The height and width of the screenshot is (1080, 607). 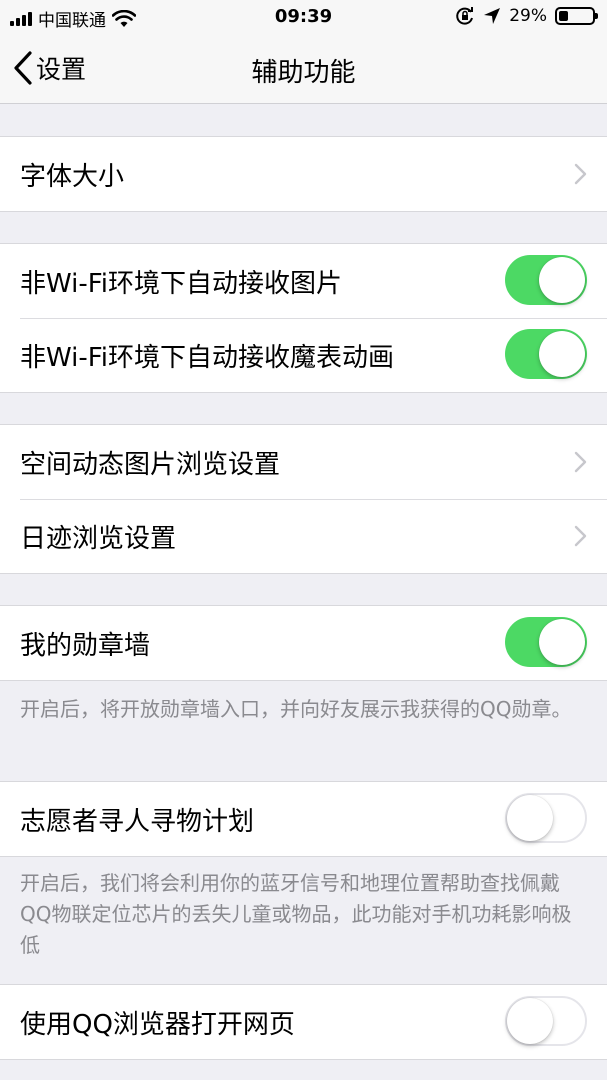 I want to click on qq-browser-toggle, so click(x=546, y=1021).